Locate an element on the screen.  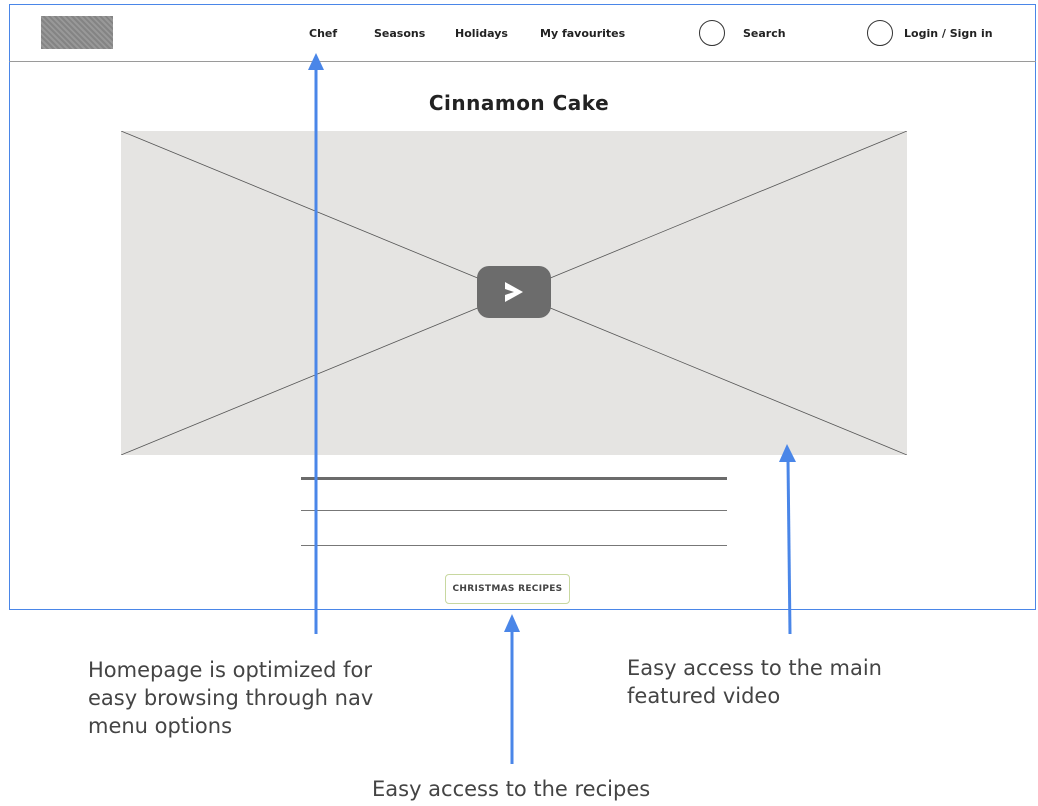
video-annotation-text: Easy access to the main featured video is located at coordinates (754, 682).